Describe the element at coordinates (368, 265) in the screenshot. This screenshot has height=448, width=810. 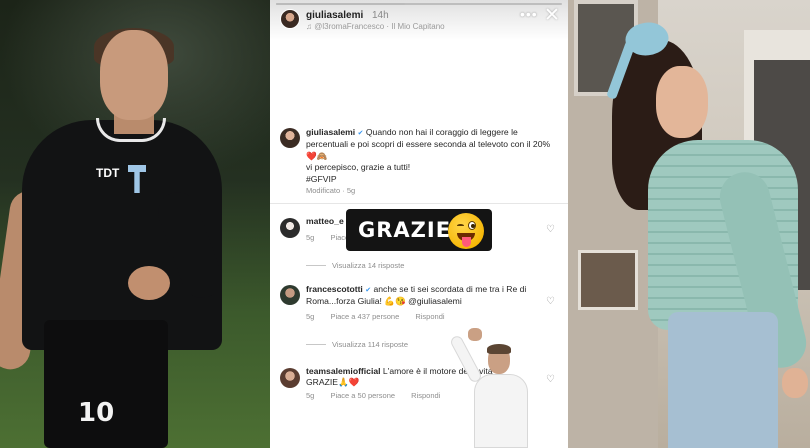
I see `view-replies-link: Visualizza 14 risposte` at that location.